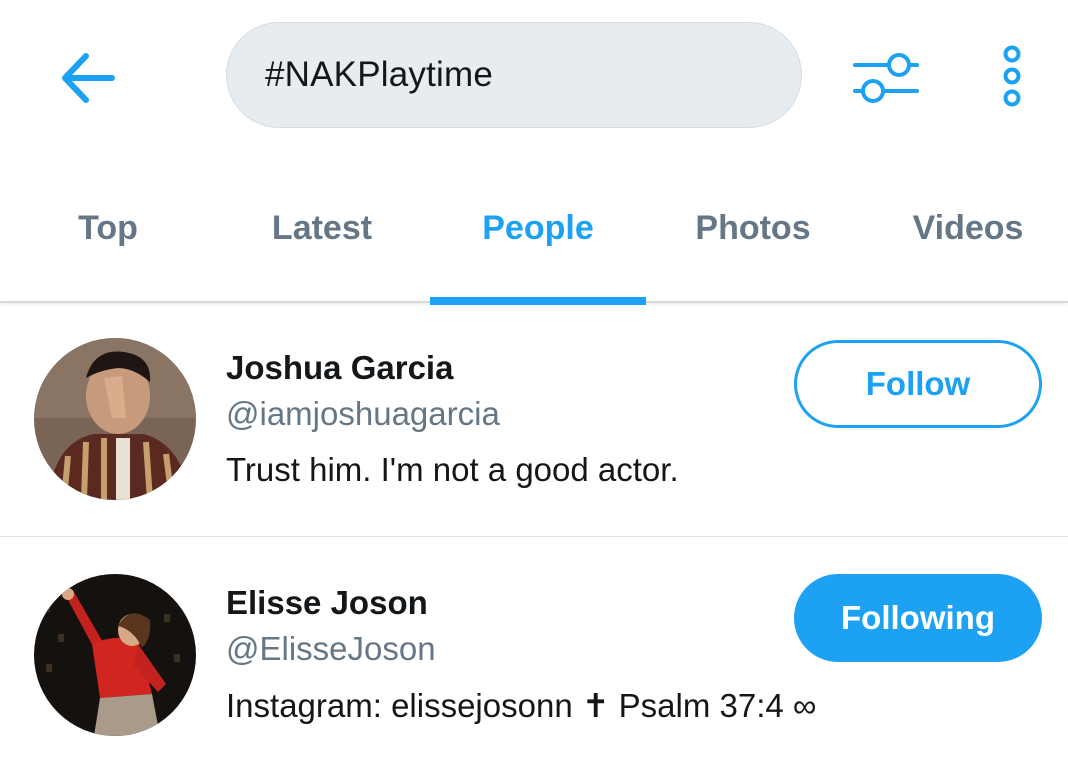 This screenshot has height=764, width=1068. What do you see at coordinates (339, 368) in the screenshot?
I see `user-name: Joshua Garcia` at bounding box center [339, 368].